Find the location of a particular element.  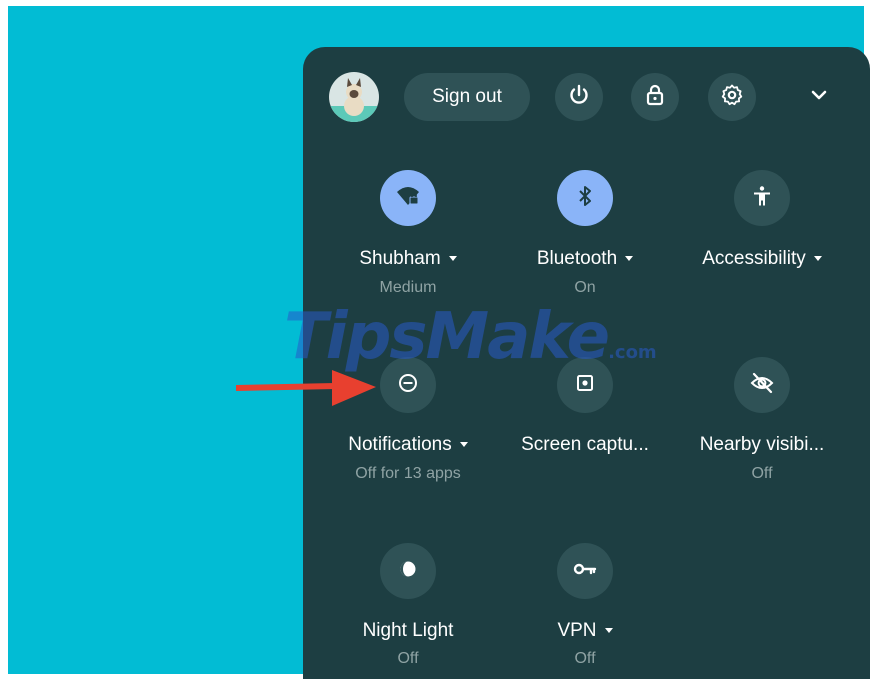

night-light-toggle is located at coordinates (408, 571).